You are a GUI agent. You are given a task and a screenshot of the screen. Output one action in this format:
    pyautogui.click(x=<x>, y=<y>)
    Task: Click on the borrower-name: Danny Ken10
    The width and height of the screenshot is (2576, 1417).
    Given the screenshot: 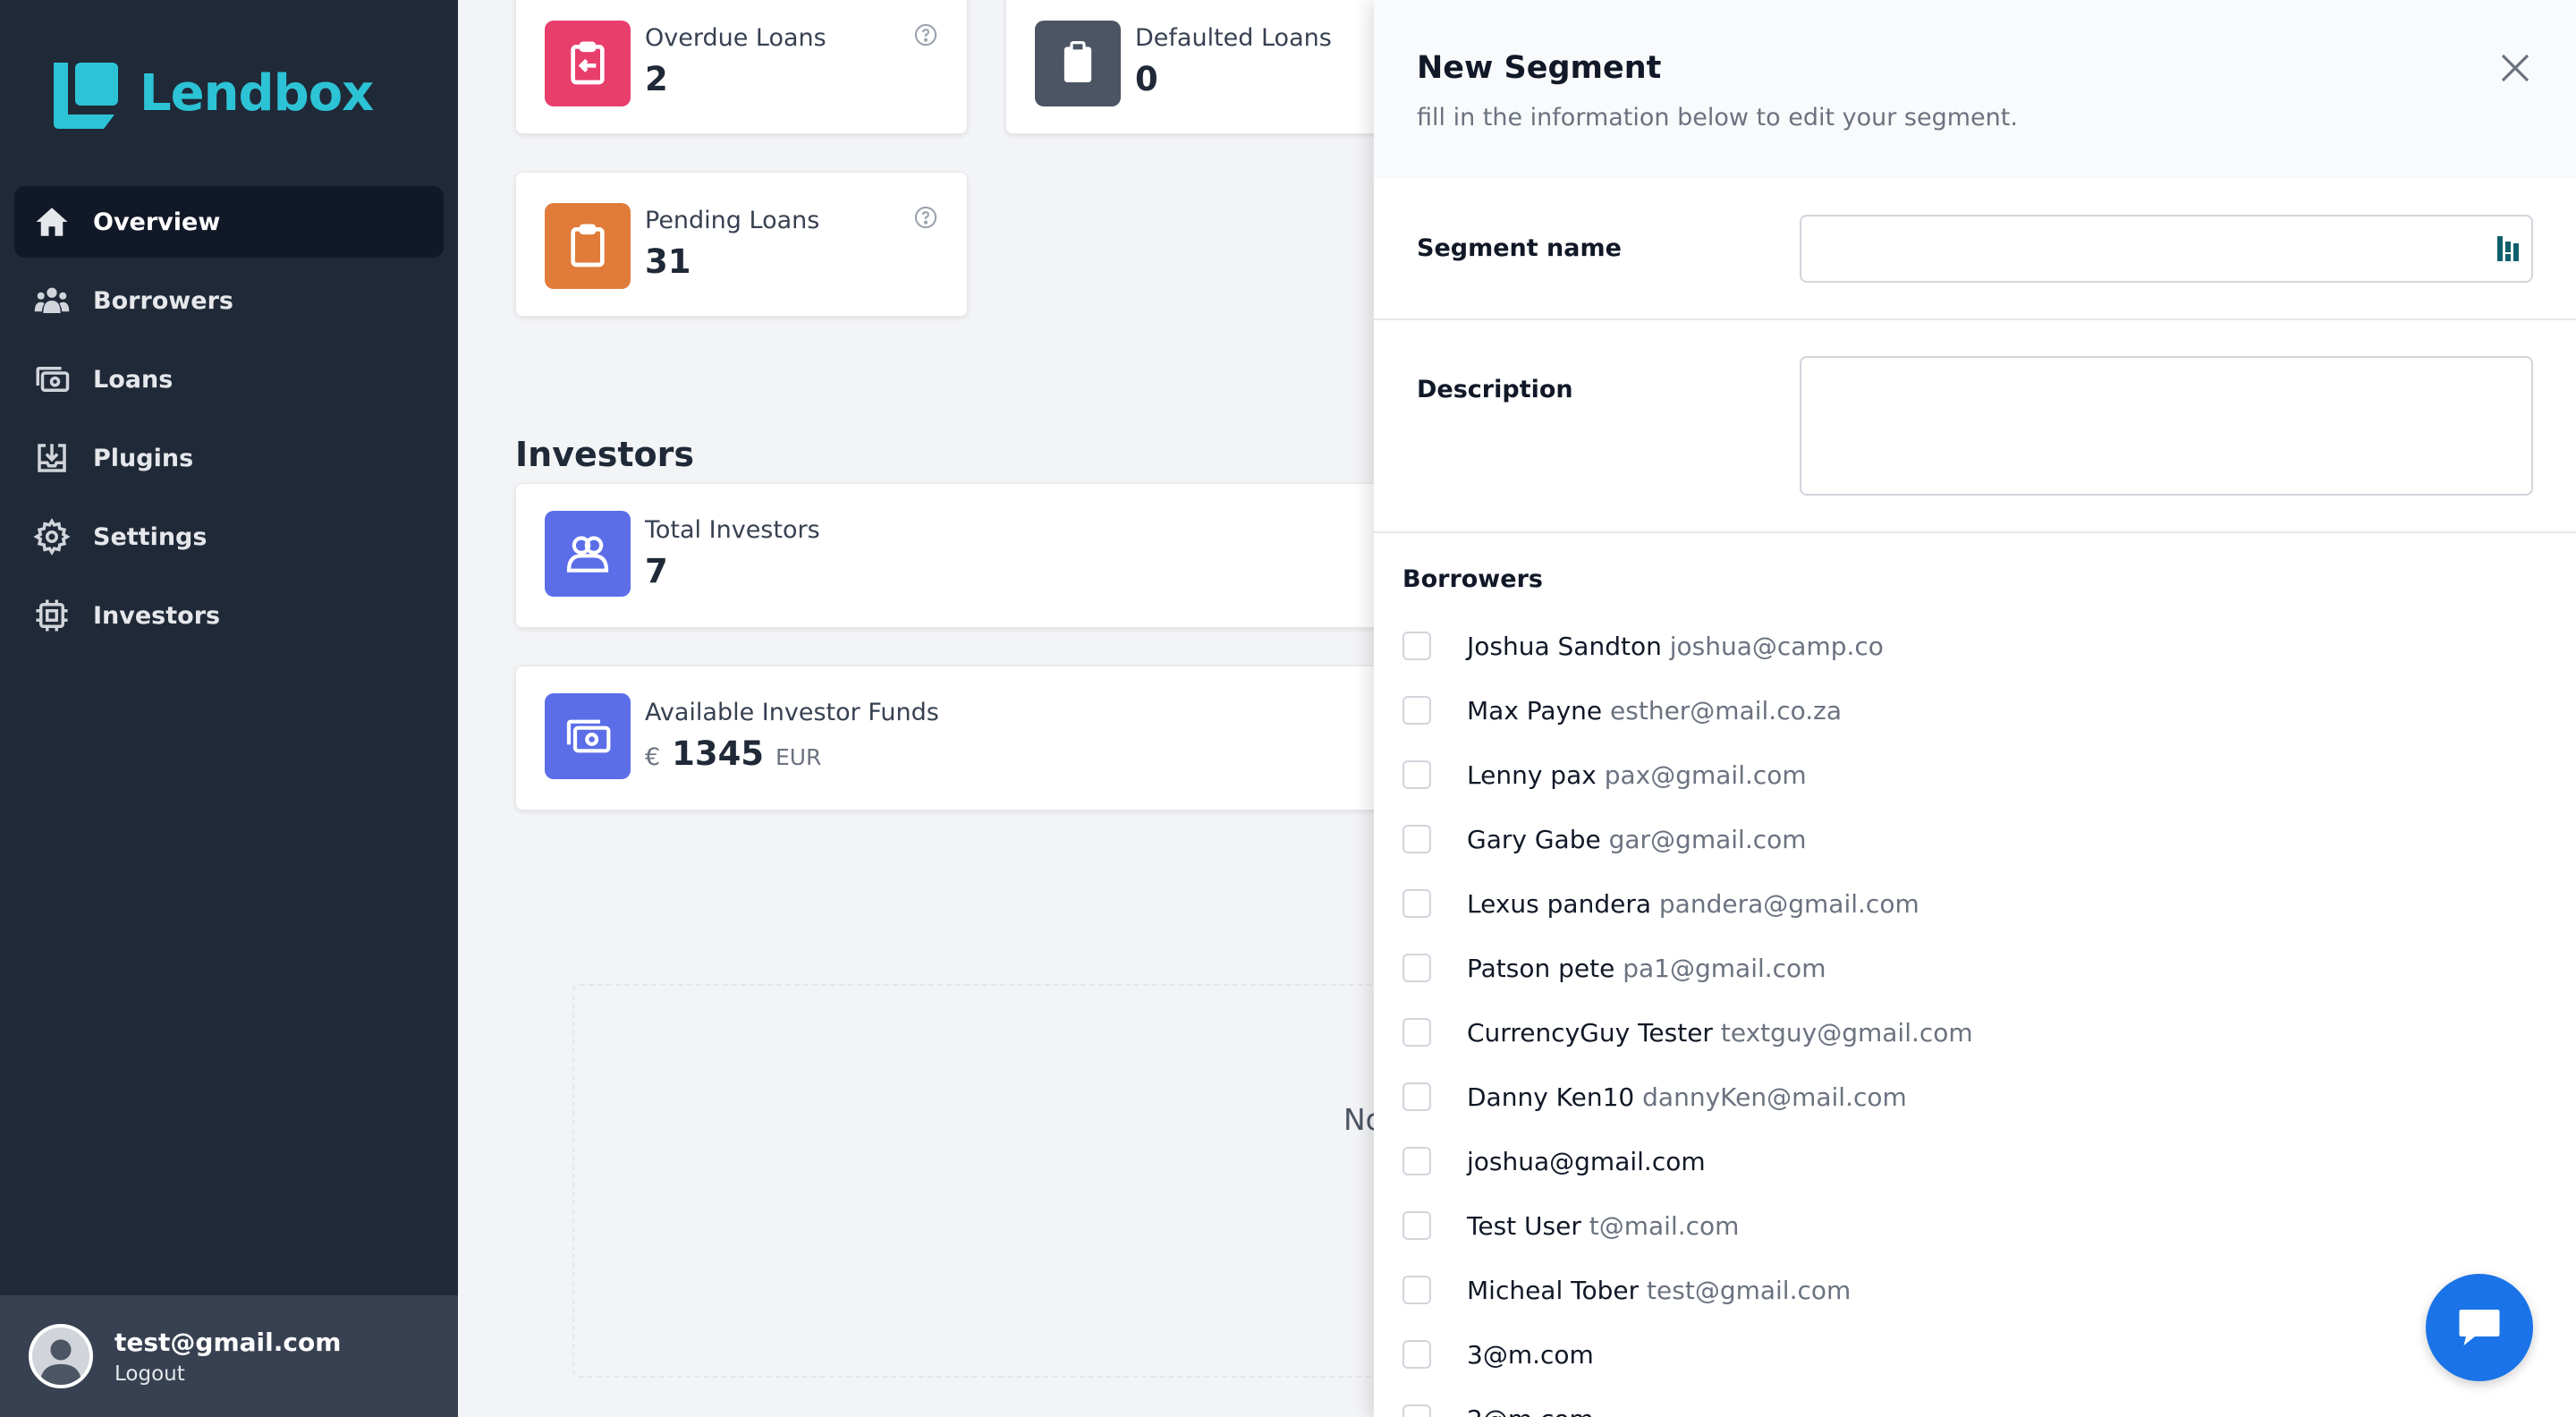 What is the action you would take?
    pyautogui.click(x=1551, y=1097)
    